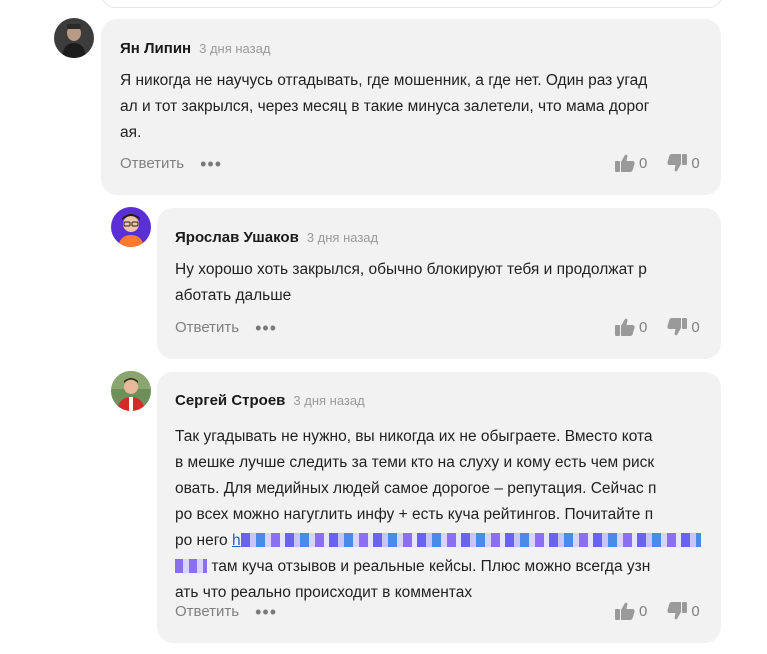 This screenshot has width=767, height=654. I want to click on author-name: Ян Липин, so click(155, 48).